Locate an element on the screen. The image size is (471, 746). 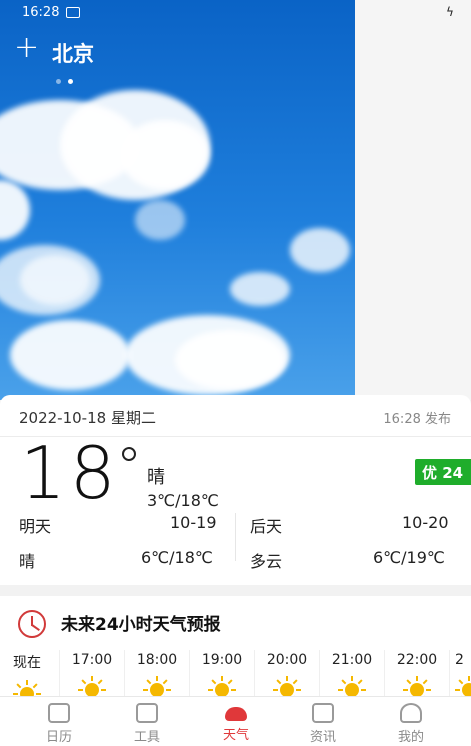
add-city-button: + is located at coordinates (26, 48).